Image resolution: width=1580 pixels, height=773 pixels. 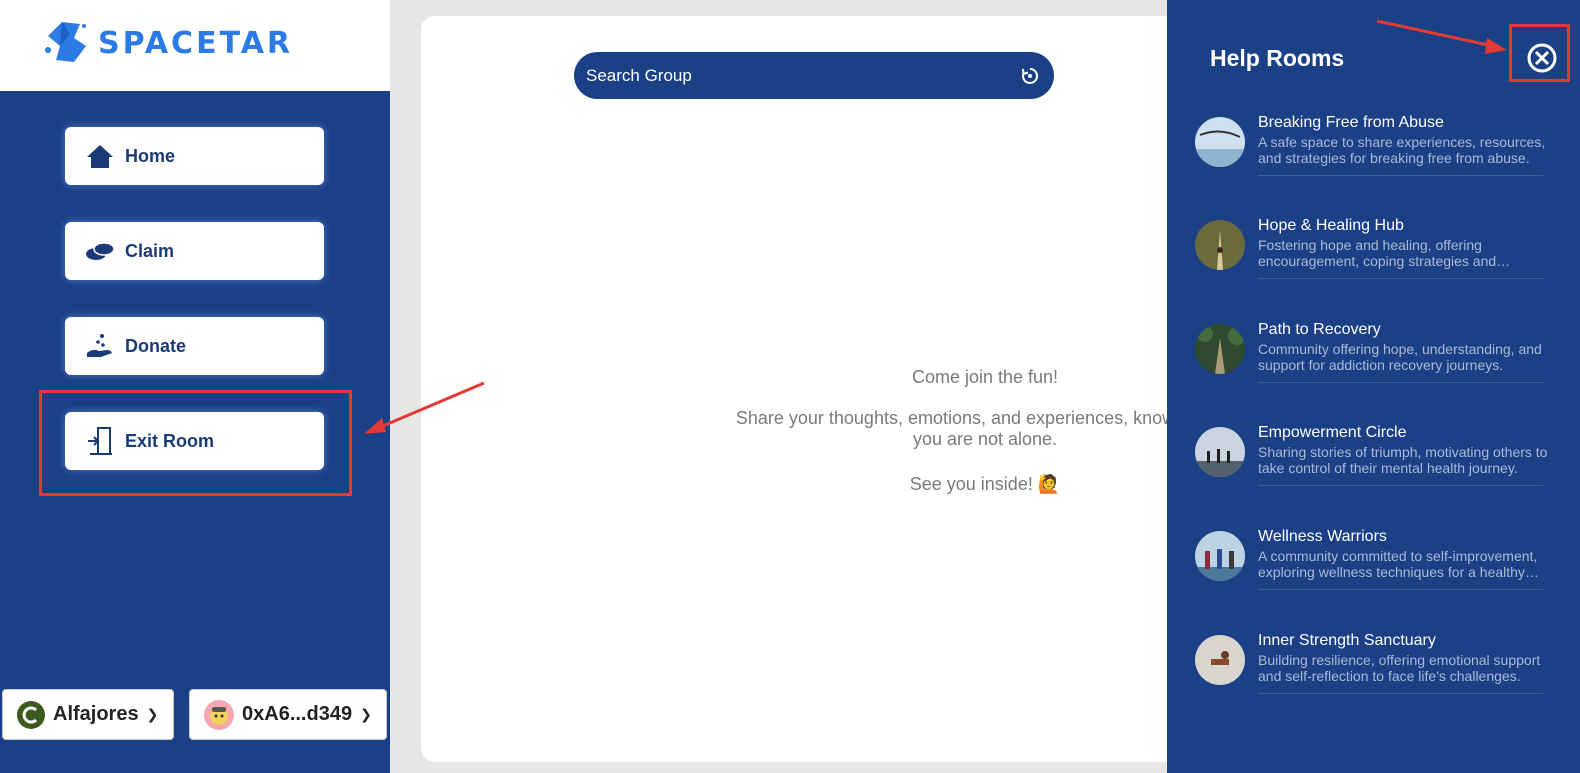 I want to click on sidebar-item-home: Home, so click(x=194, y=156).